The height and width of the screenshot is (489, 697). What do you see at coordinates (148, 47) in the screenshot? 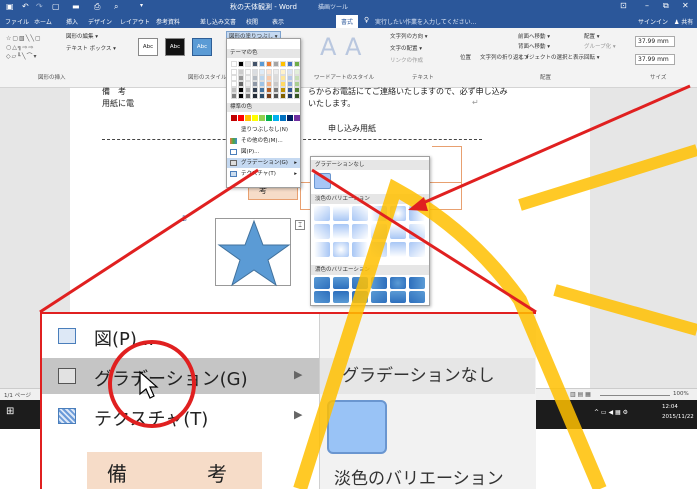
I see `shape-style-white: Abc` at bounding box center [148, 47].